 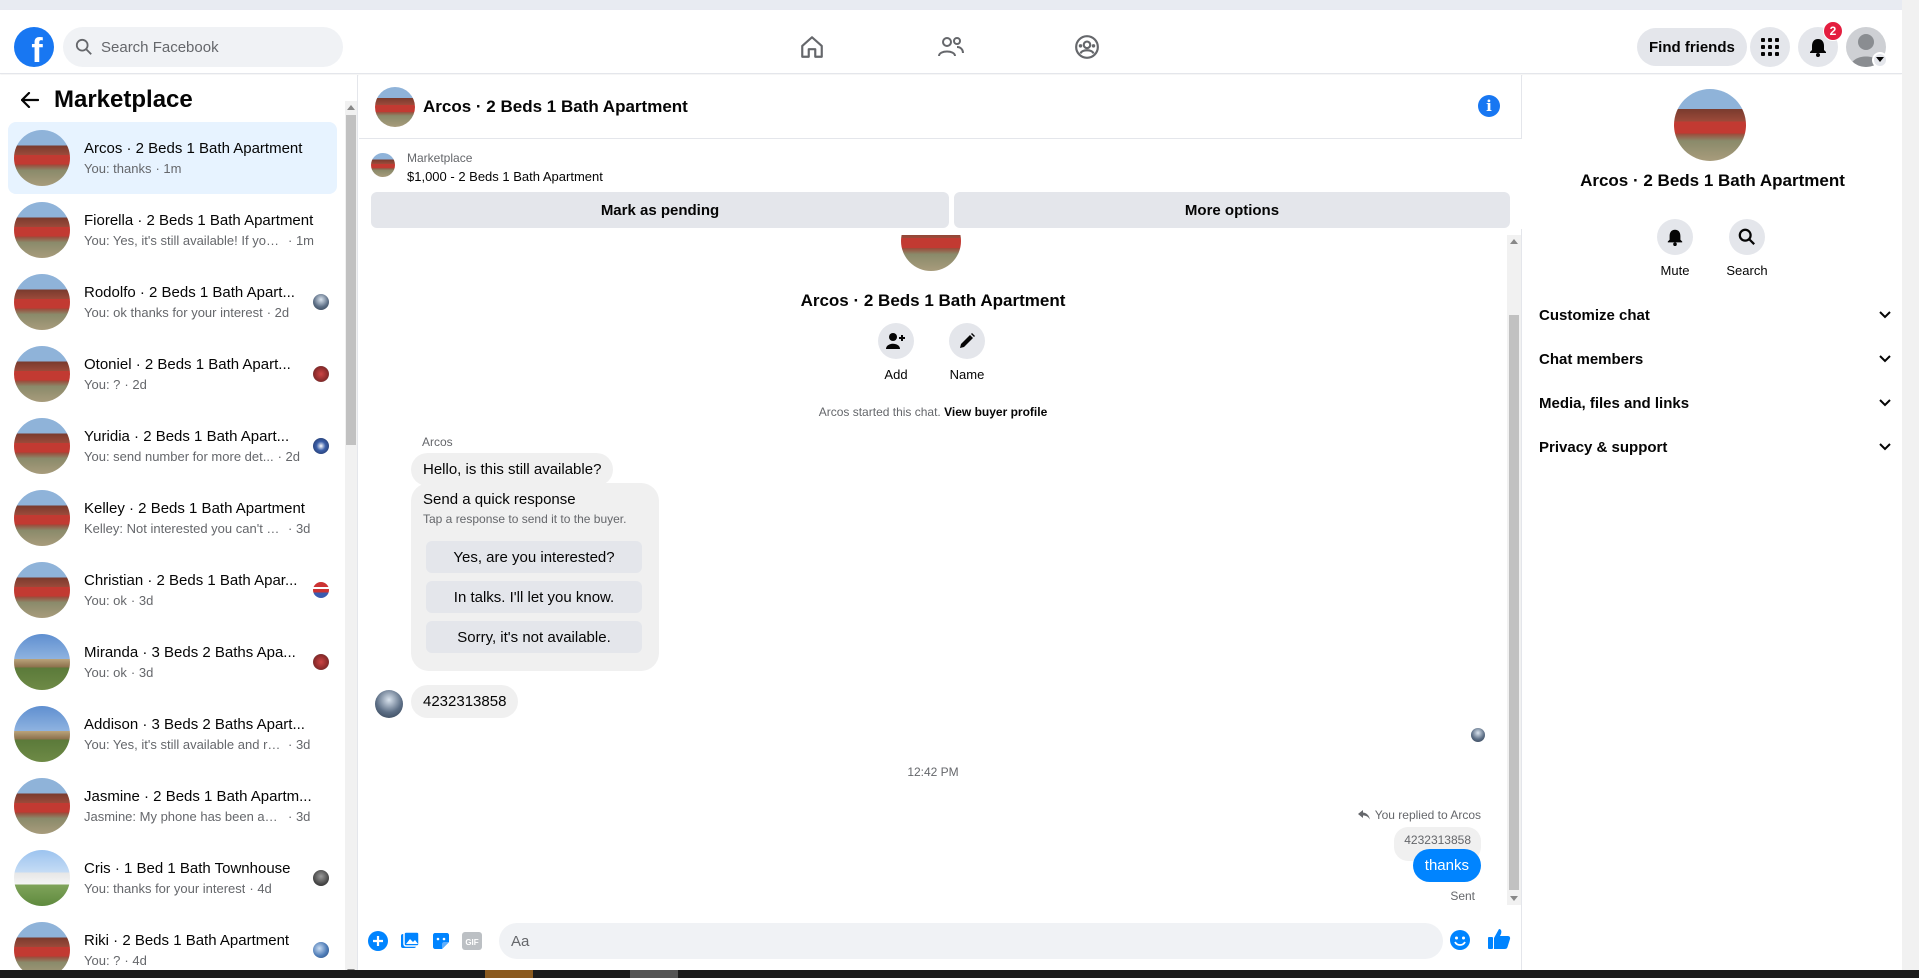 I want to click on conversation-name: Cris · 1 Bed 1 Bath Townhouse, so click(x=187, y=868).